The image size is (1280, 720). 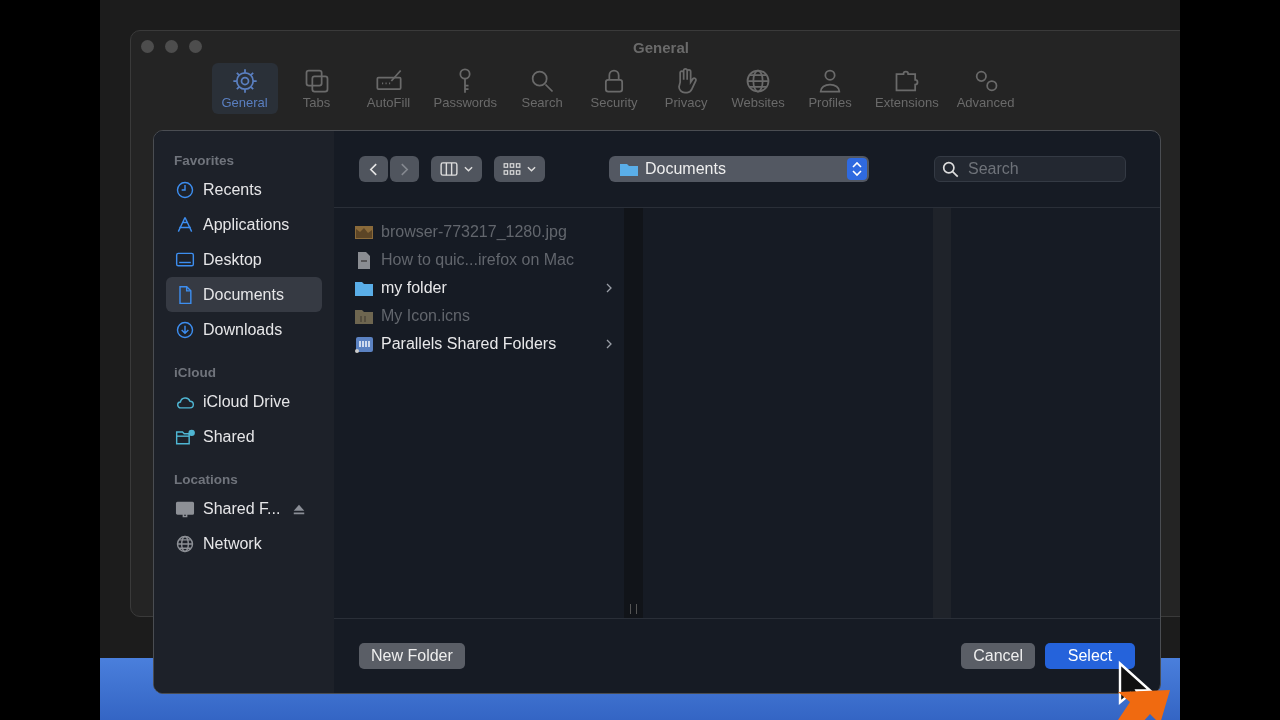 I want to click on location-popup: Documents, so click(x=739, y=169).